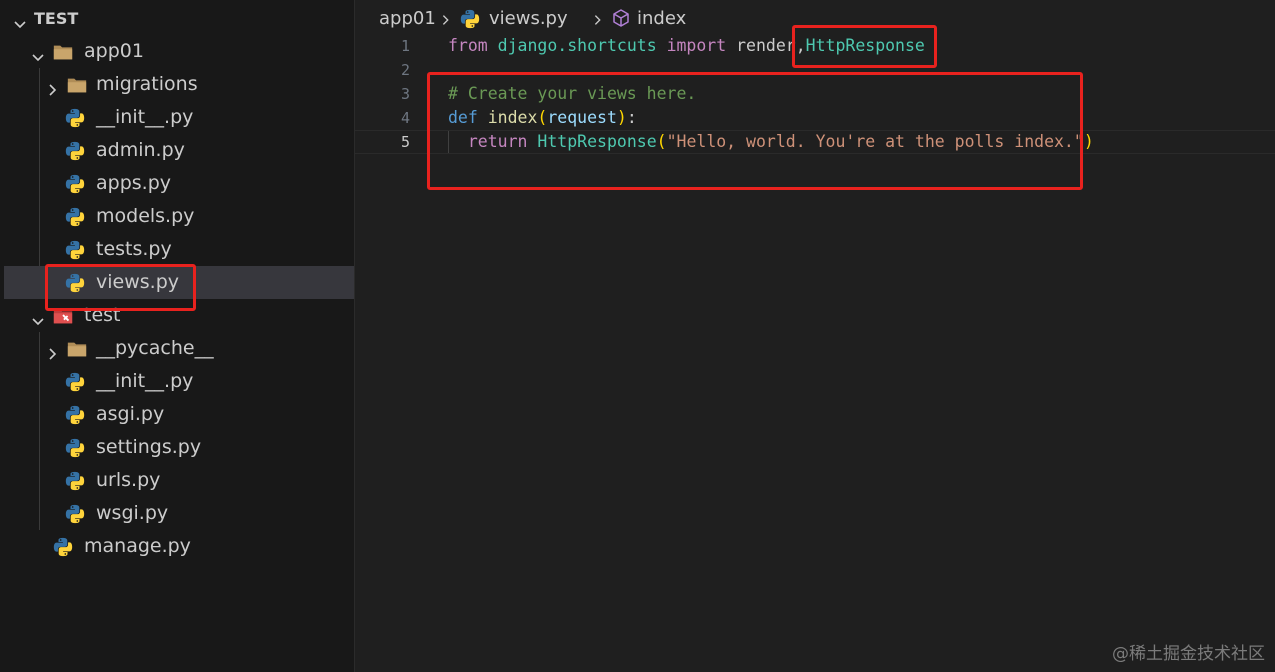 This screenshot has width=1275, height=672. Describe the element at coordinates (407, 19) in the screenshot. I see `breadcrumb-folder: app01` at that location.